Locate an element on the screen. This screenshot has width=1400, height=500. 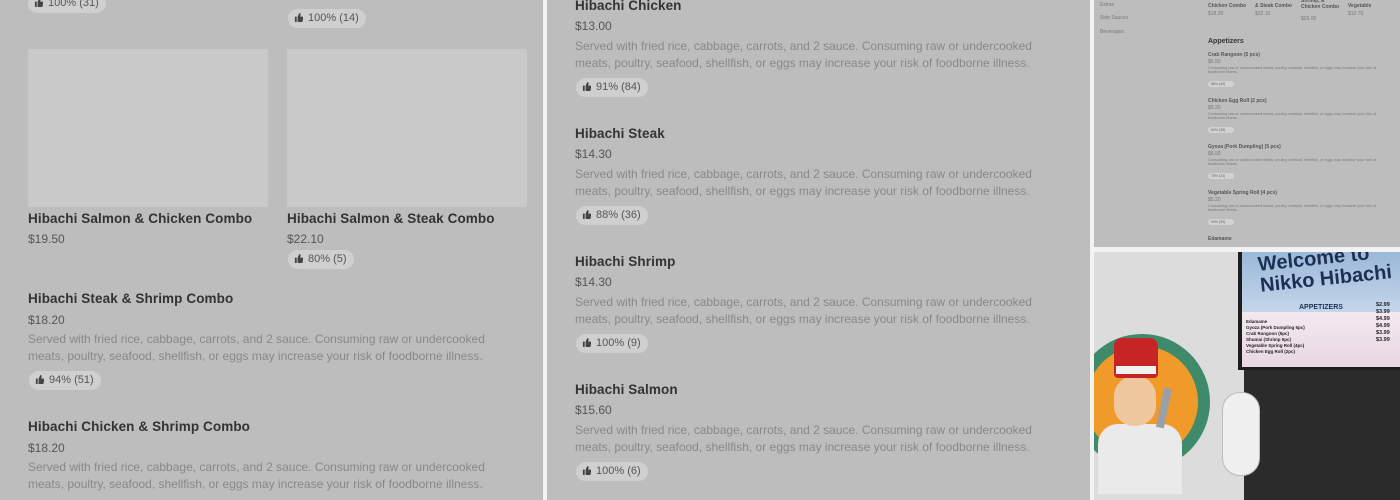
tv-menu-line: Gyoza (Pork Dumpling 5pc) is located at coordinates (1275, 327).